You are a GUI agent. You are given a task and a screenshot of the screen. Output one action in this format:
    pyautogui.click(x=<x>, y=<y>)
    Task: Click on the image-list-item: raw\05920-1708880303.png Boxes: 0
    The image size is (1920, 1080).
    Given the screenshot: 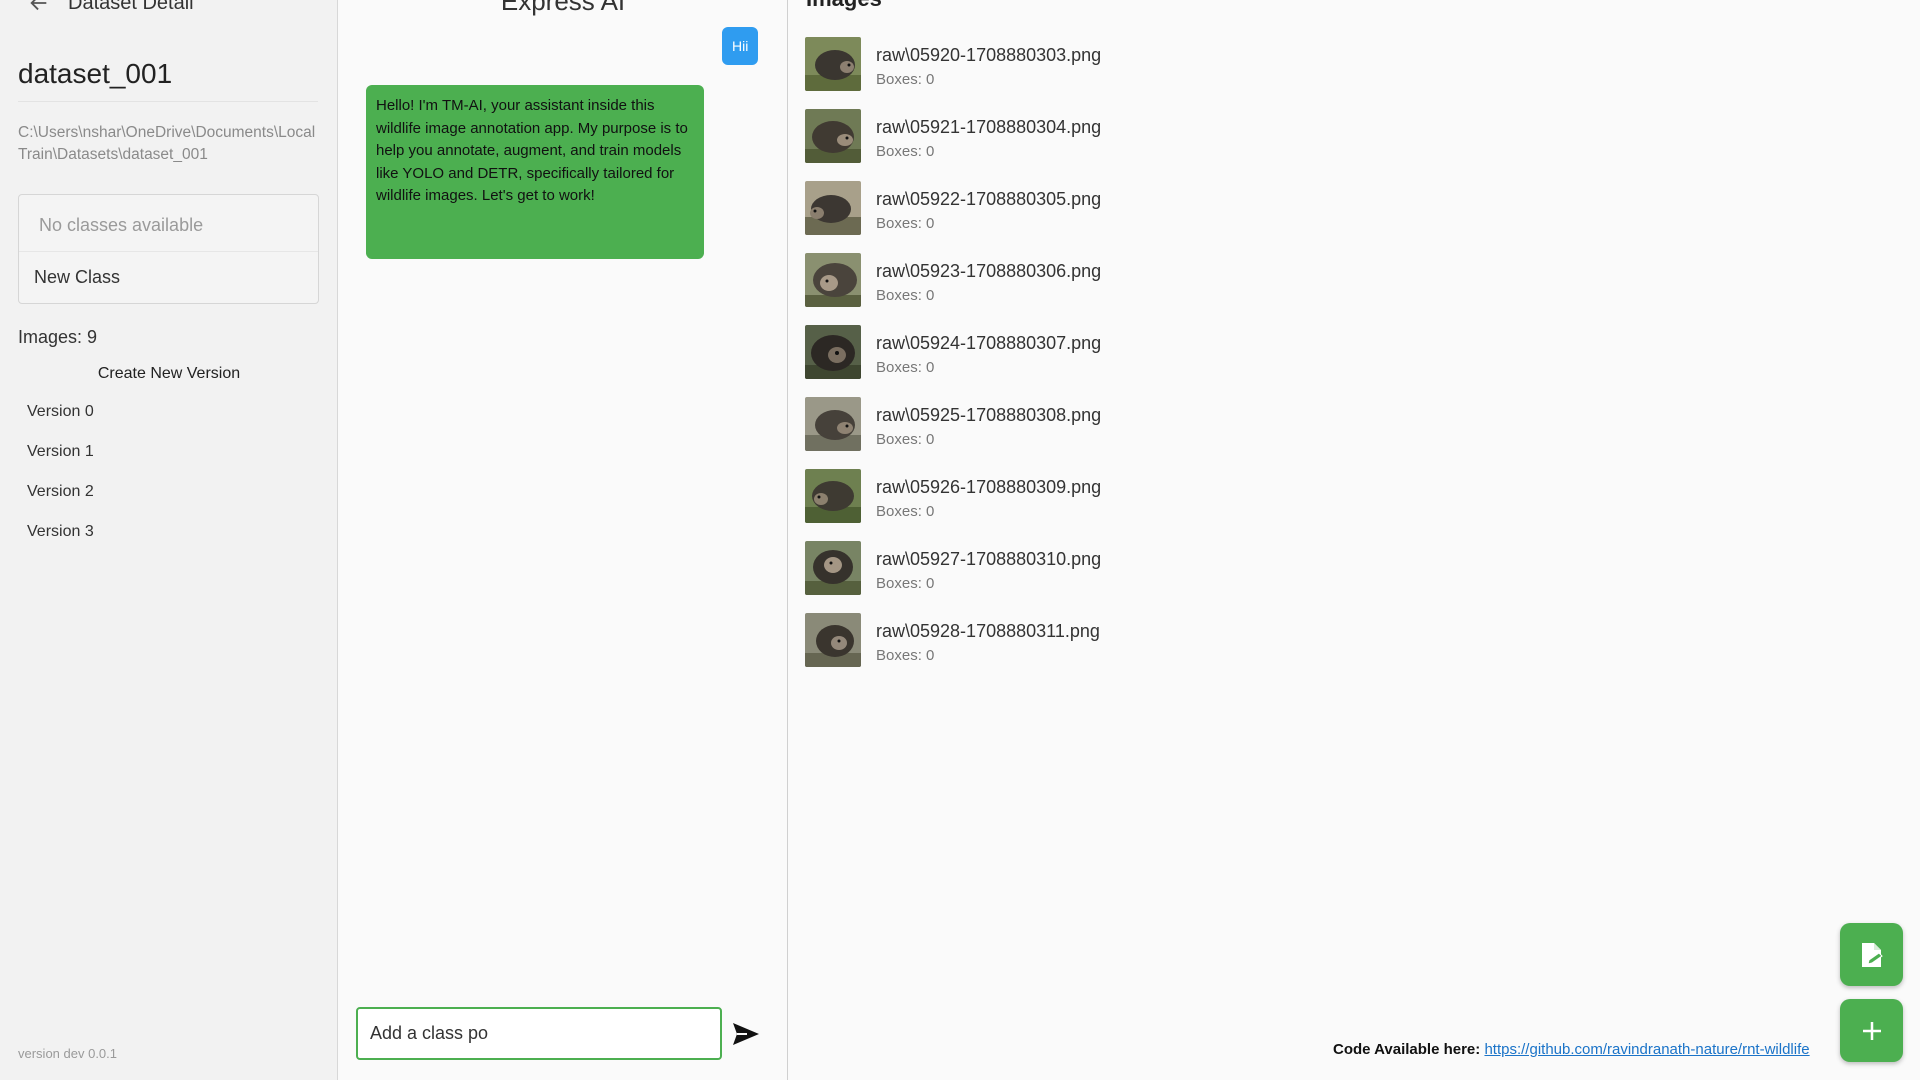 What is the action you would take?
    pyautogui.click(x=1005, y=73)
    